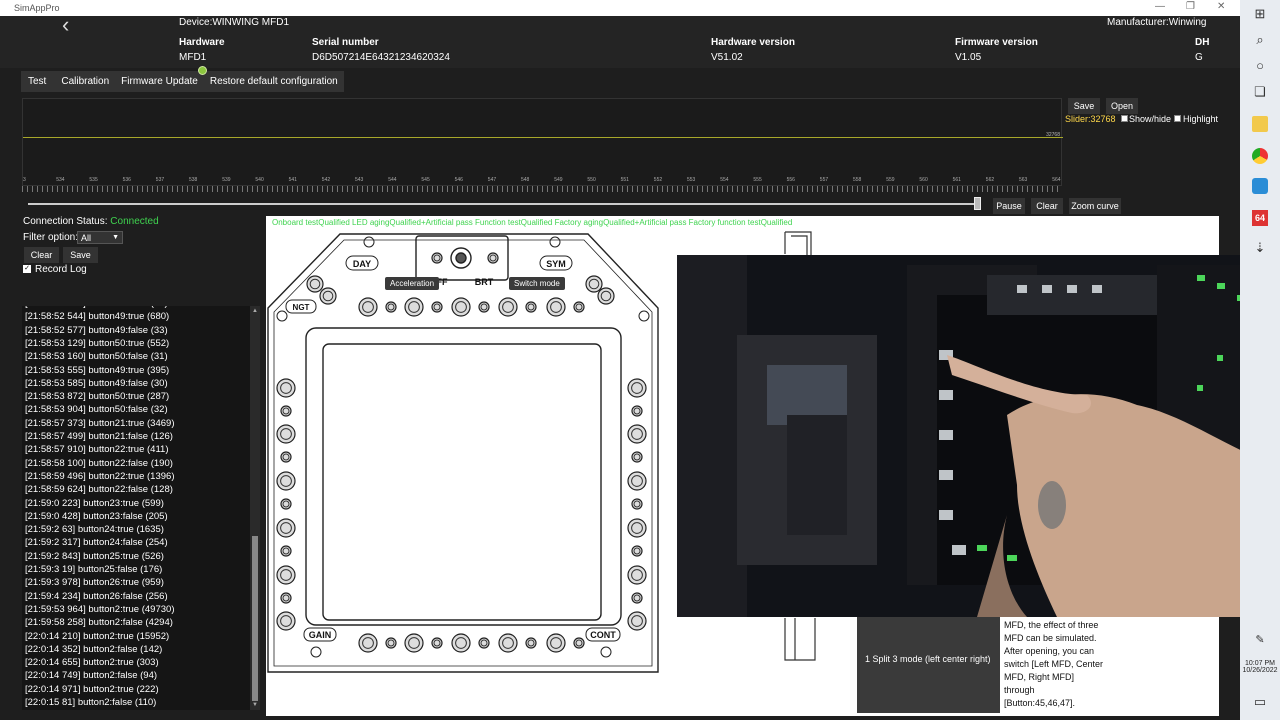 Image resolution: width=1280 pixels, height=720 pixels. Describe the element at coordinates (458, 180) in the screenshot. I see `graph-tick-label: 546` at that location.